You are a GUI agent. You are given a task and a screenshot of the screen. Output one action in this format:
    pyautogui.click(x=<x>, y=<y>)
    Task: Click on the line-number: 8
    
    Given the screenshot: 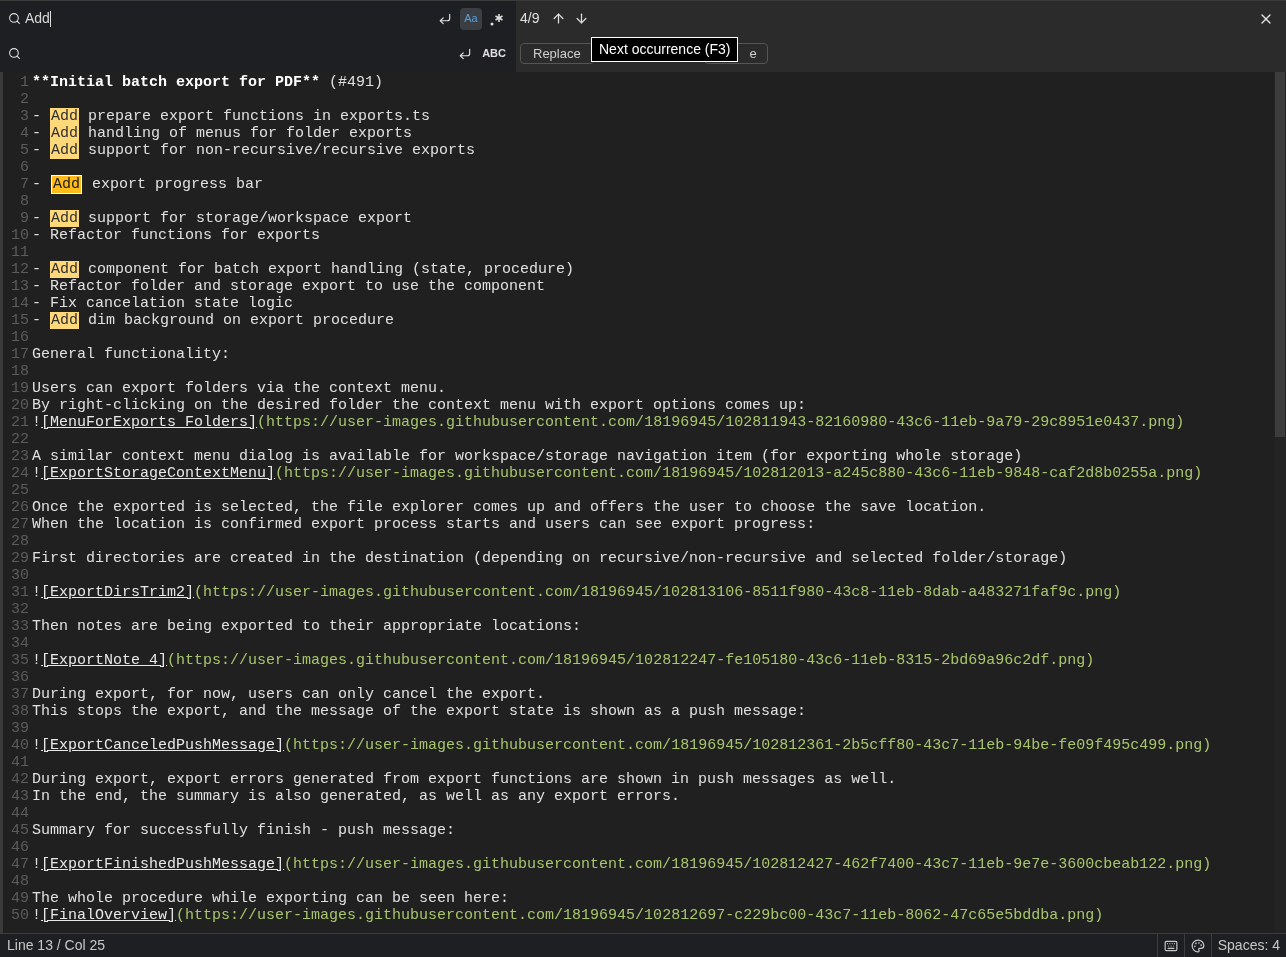 What is the action you would take?
    pyautogui.click(x=24, y=201)
    